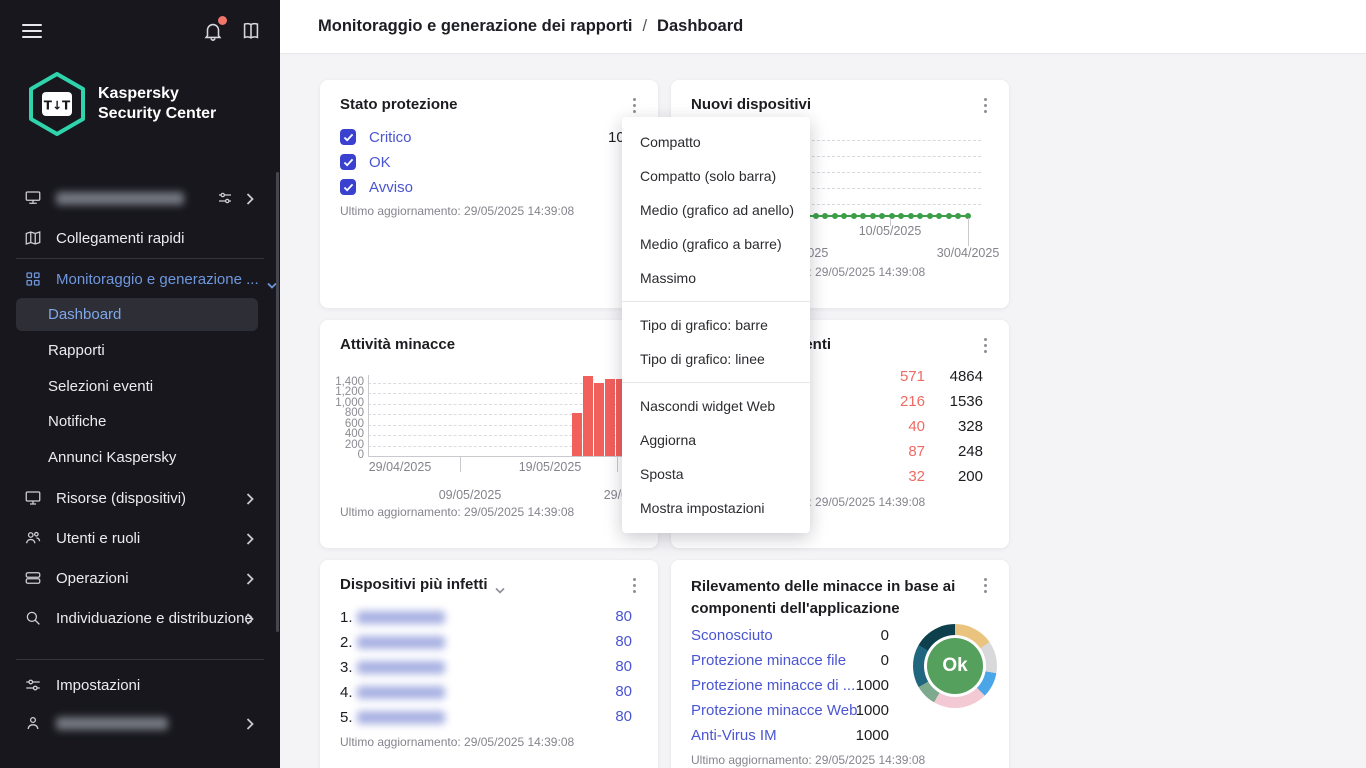  I want to click on sidebar-item-label: Utenti e ruoli, so click(98, 538).